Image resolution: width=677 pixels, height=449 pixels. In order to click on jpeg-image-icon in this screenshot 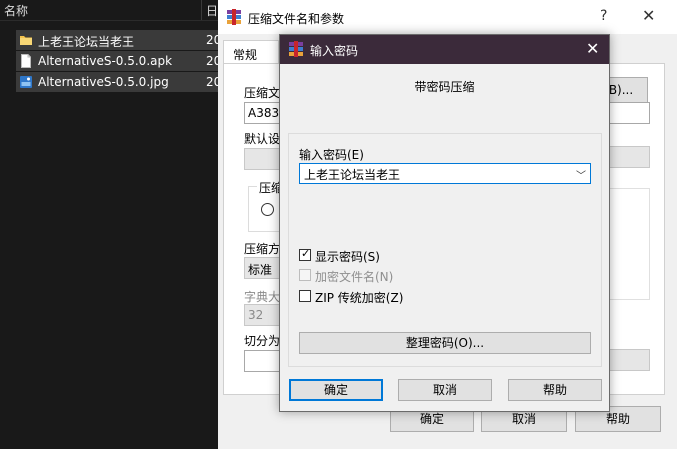, I will do `click(26, 82)`.